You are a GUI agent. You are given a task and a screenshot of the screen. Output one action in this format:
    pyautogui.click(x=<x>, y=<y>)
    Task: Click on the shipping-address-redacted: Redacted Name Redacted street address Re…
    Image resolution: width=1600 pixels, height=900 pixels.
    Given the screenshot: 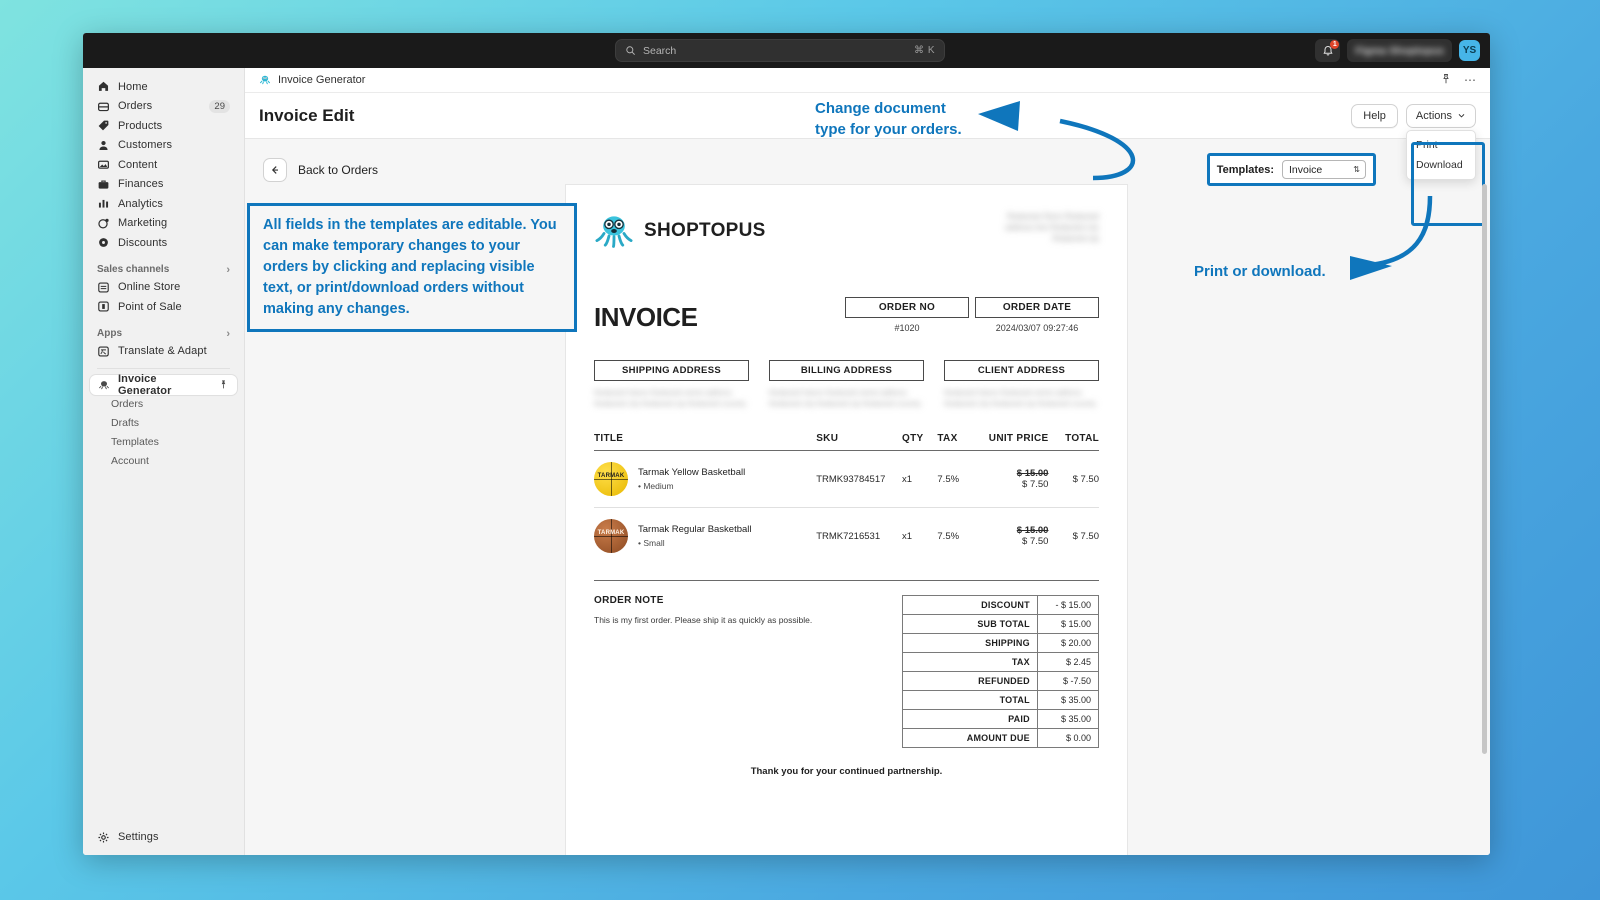 What is the action you would take?
    pyautogui.click(x=671, y=398)
    